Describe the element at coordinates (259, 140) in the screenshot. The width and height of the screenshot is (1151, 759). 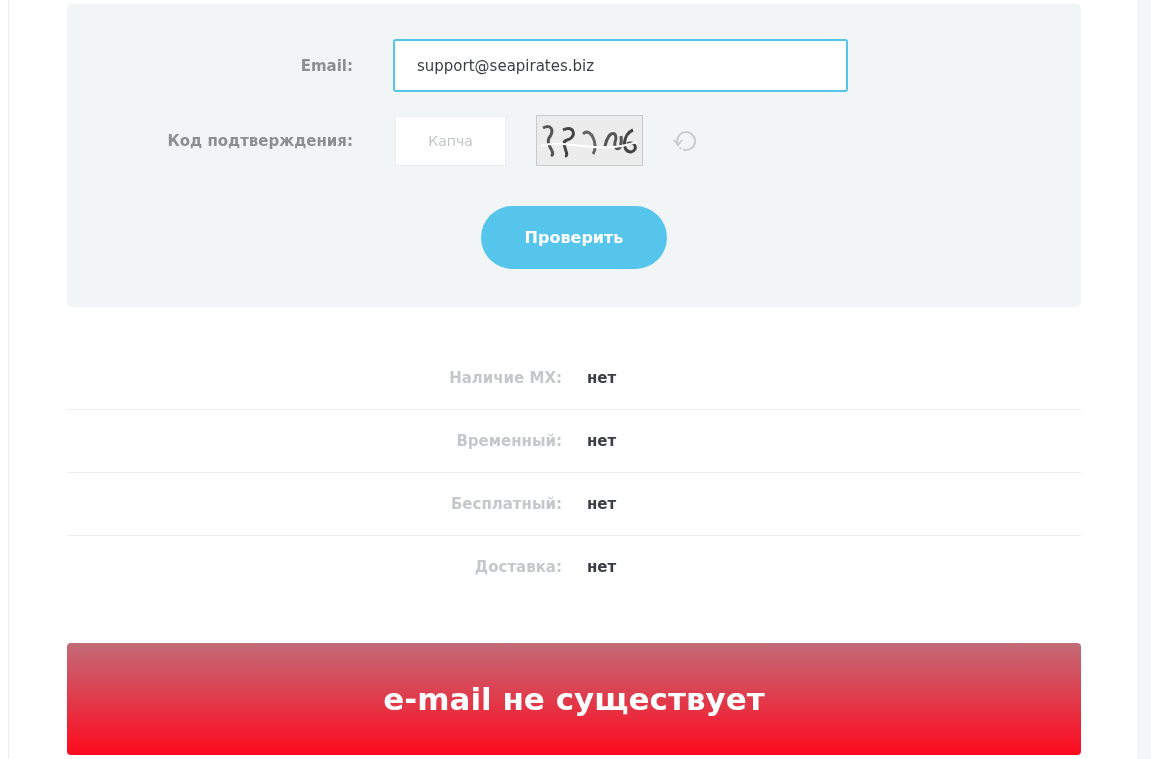
I see `field-label: Код подтверждения:` at that location.